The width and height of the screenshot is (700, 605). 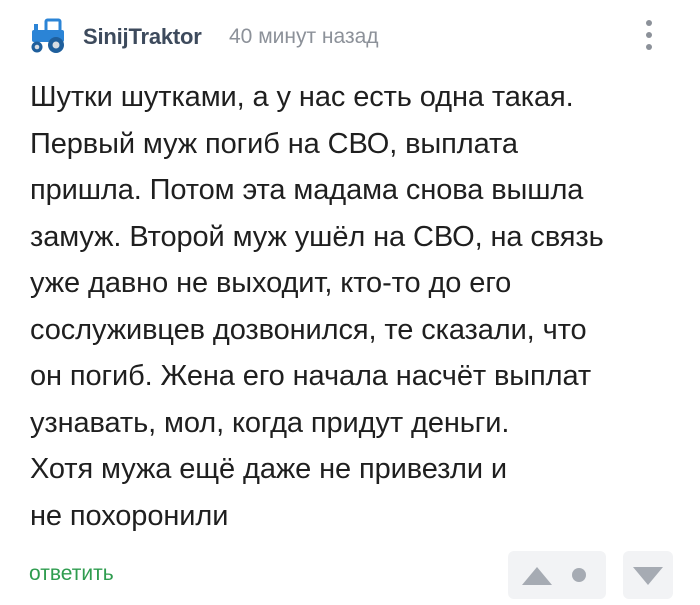 What do you see at coordinates (579, 575) in the screenshot?
I see `dot-icon` at bounding box center [579, 575].